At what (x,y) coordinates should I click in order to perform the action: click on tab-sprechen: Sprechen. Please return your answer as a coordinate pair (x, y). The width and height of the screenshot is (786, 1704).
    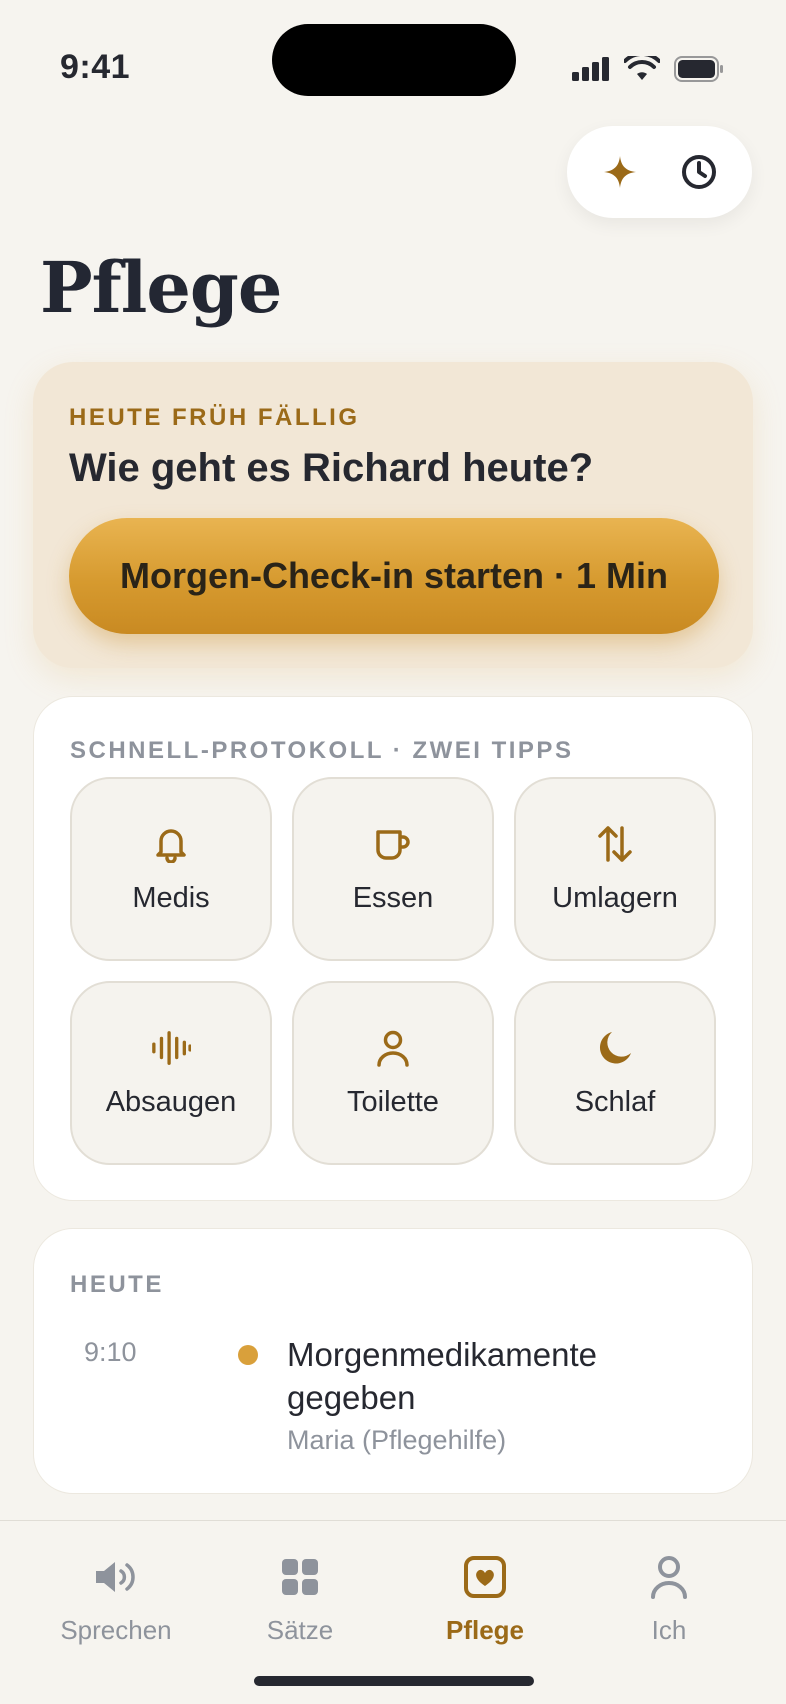
    Looking at the image, I should click on (116, 1599).